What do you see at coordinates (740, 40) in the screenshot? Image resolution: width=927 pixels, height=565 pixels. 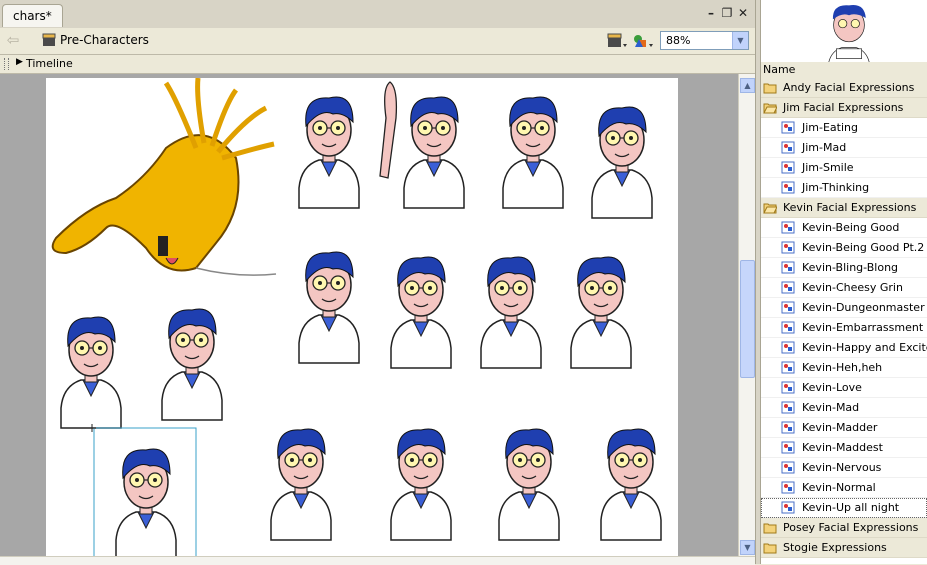 I see `chevron-down-icon: ▼` at bounding box center [740, 40].